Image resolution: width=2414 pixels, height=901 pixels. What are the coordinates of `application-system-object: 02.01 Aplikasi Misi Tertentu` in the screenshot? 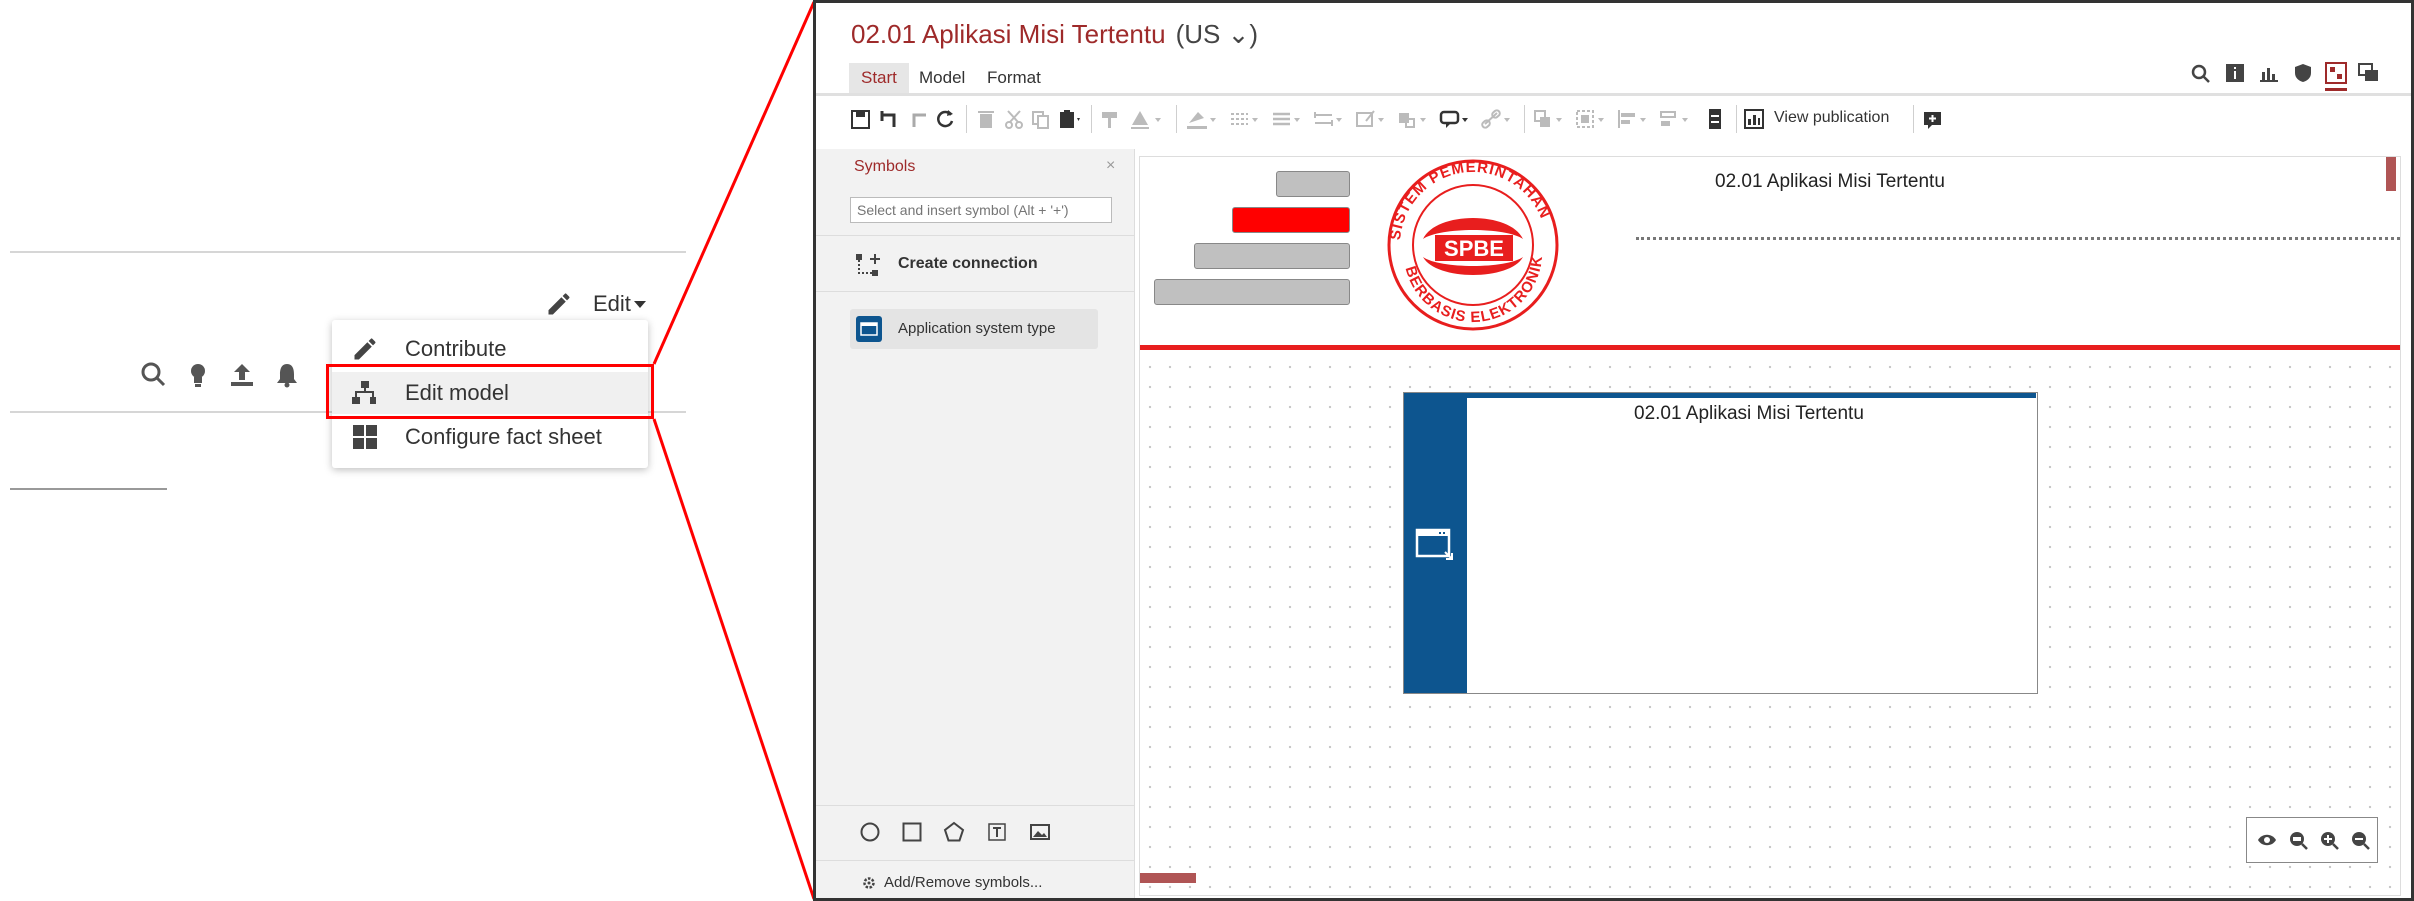 It's located at (1720, 543).